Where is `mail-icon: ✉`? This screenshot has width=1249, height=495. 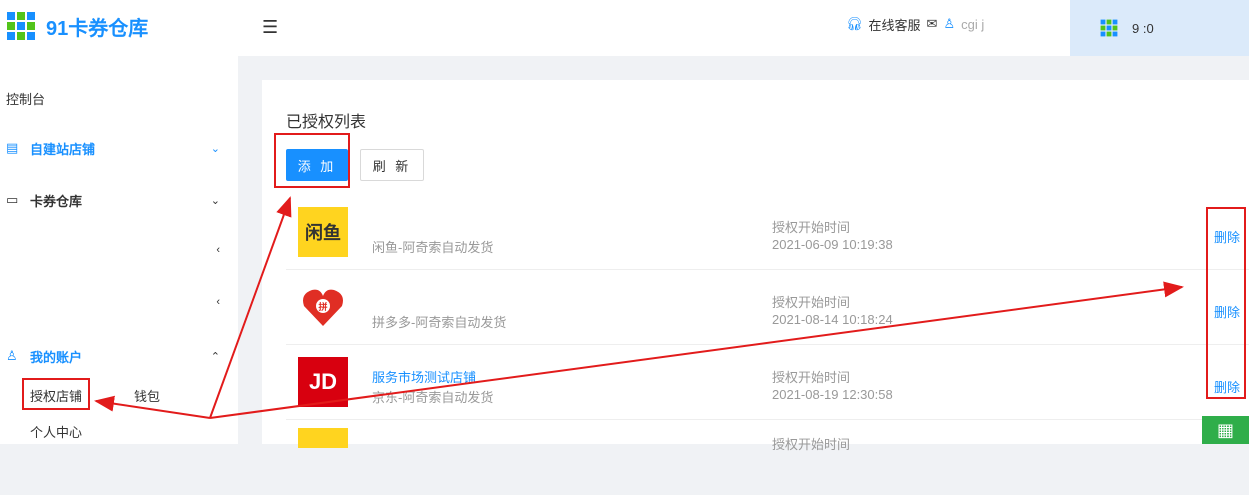 mail-icon: ✉ is located at coordinates (932, 24).